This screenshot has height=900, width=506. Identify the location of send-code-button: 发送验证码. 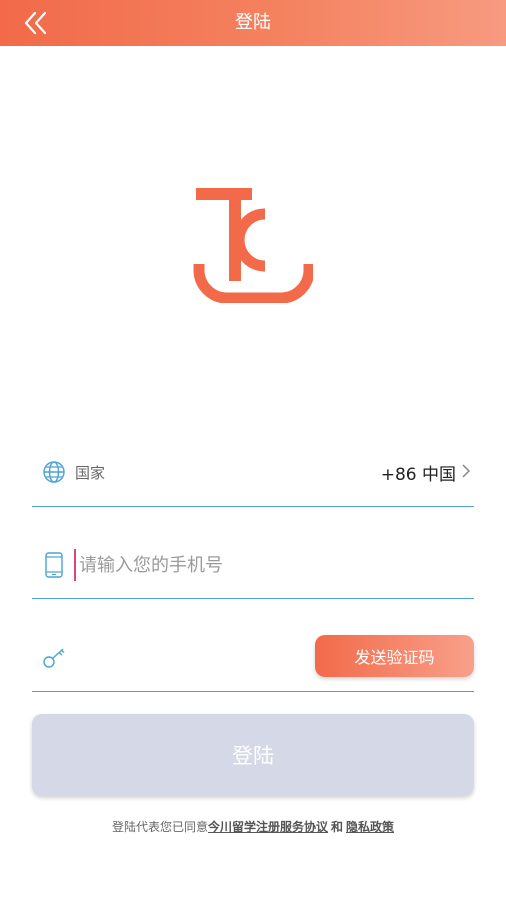
(394, 656).